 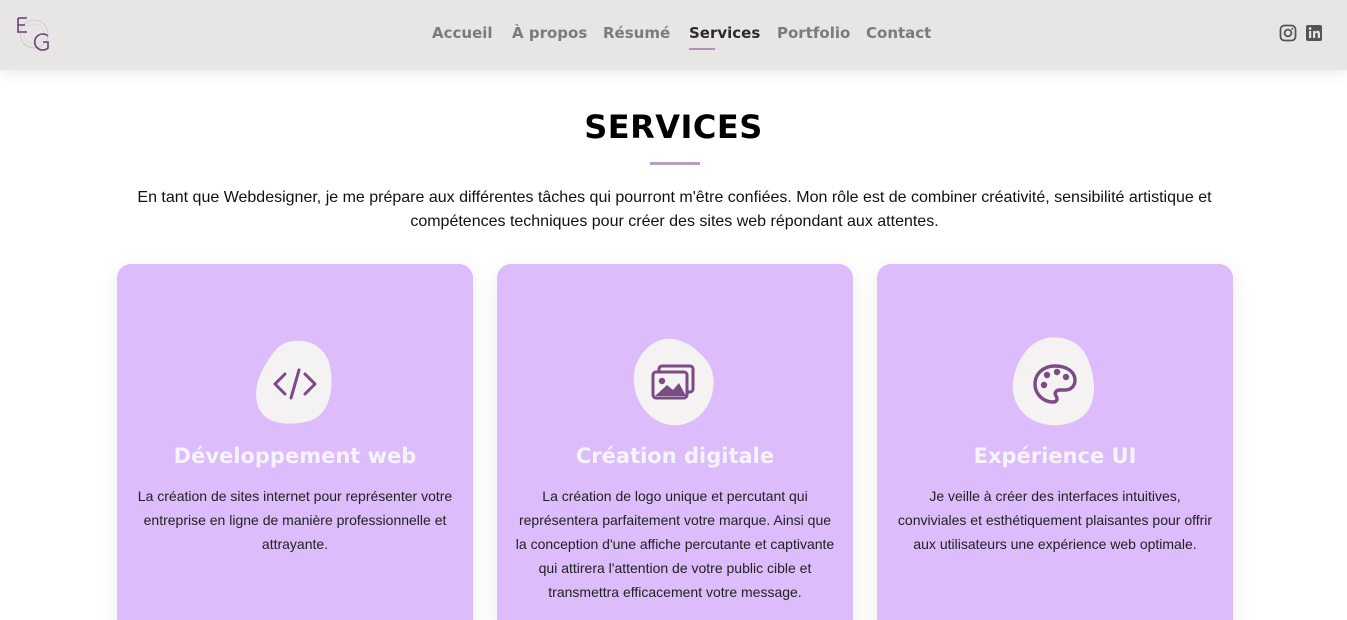 I want to click on logo-icon, so click(x=32, y=34).